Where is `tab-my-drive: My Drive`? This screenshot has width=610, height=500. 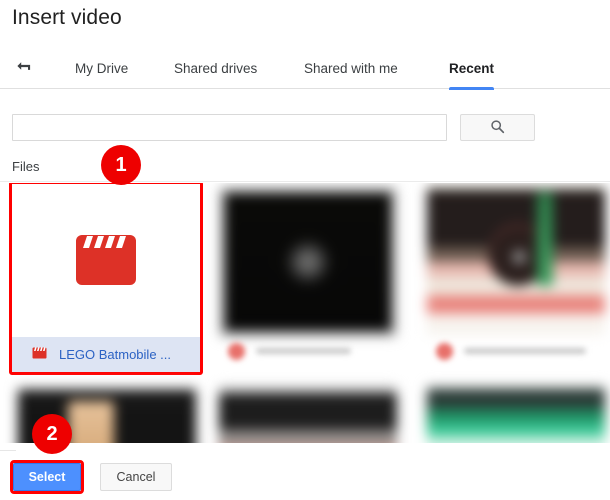
tab-my-drive: My Drive is located at coordinates (101, 68).